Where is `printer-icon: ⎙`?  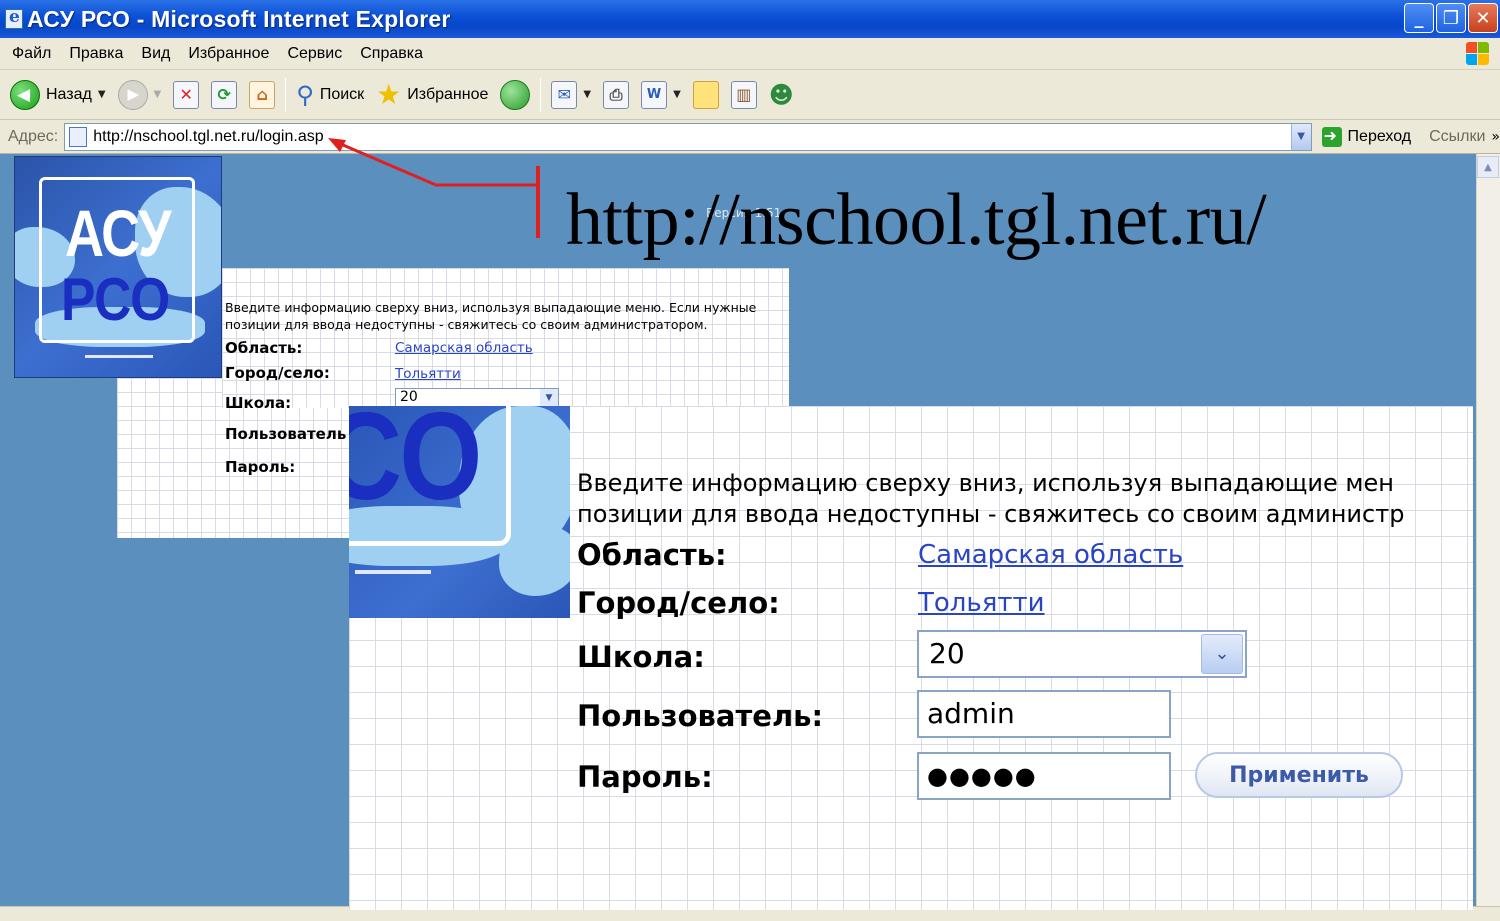
printer-icon: ⎙ is located at coordinates (616, 94).